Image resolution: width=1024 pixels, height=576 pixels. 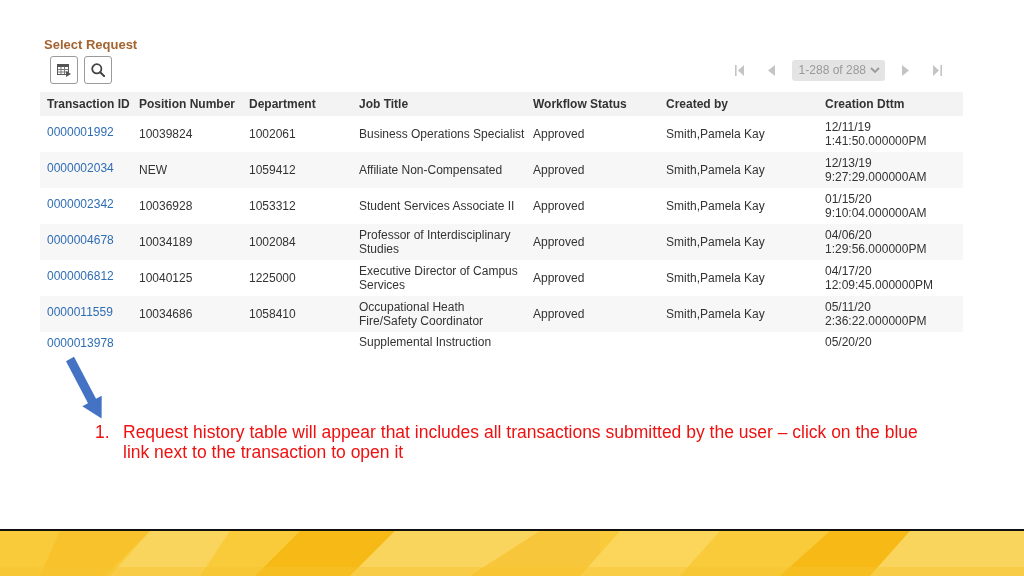 What do you see at coordinates (166, 242) in the screenshot?
I see `table-cell: 10034189` at bounding box center [166, 242].